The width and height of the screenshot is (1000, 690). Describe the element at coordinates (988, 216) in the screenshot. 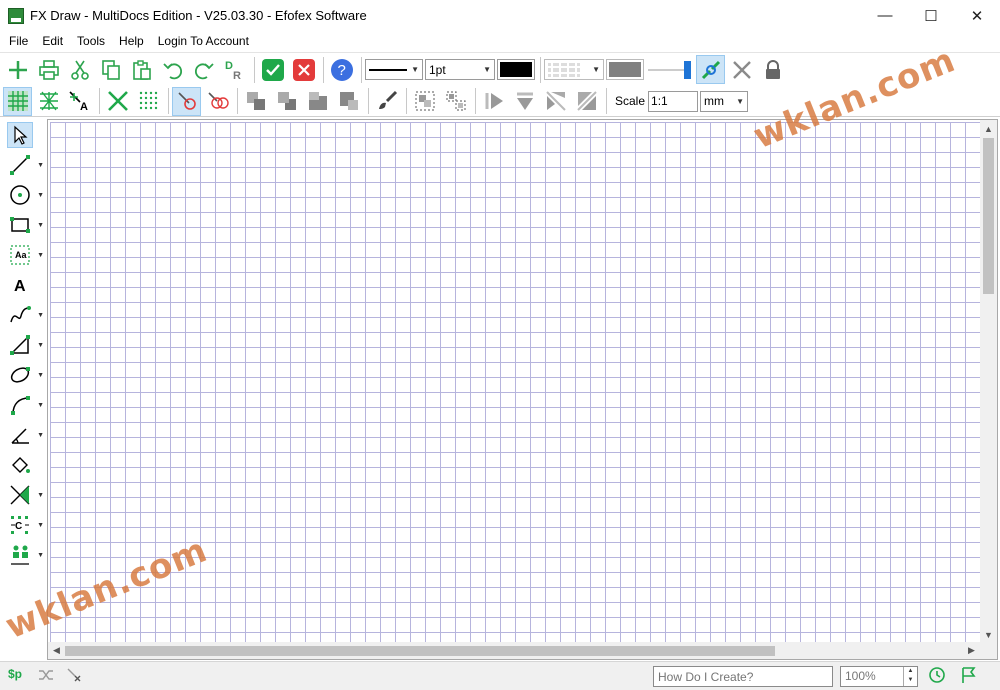

I see `vertical-scroll-thumb` at that location.